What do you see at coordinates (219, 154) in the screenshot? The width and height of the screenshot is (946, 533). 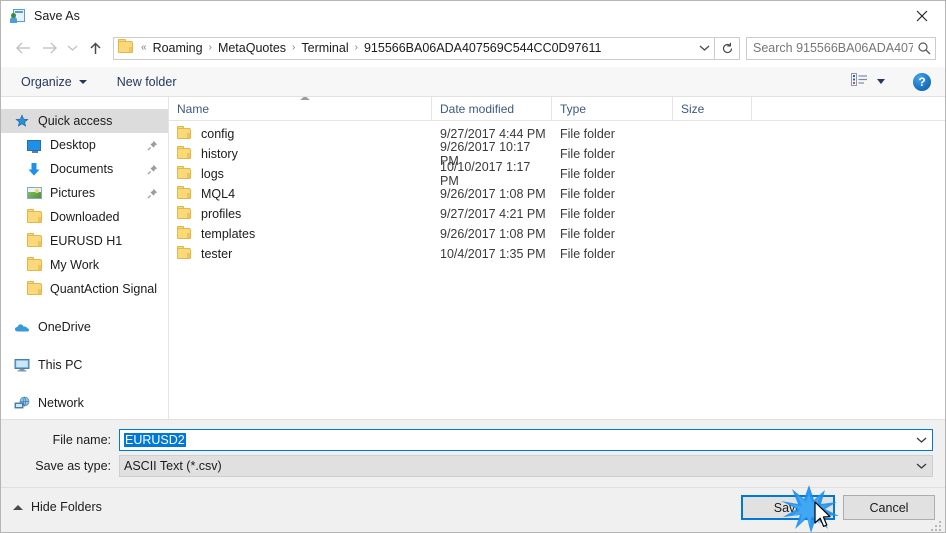 I see `file-name: history` at bounding box center [219, 154].